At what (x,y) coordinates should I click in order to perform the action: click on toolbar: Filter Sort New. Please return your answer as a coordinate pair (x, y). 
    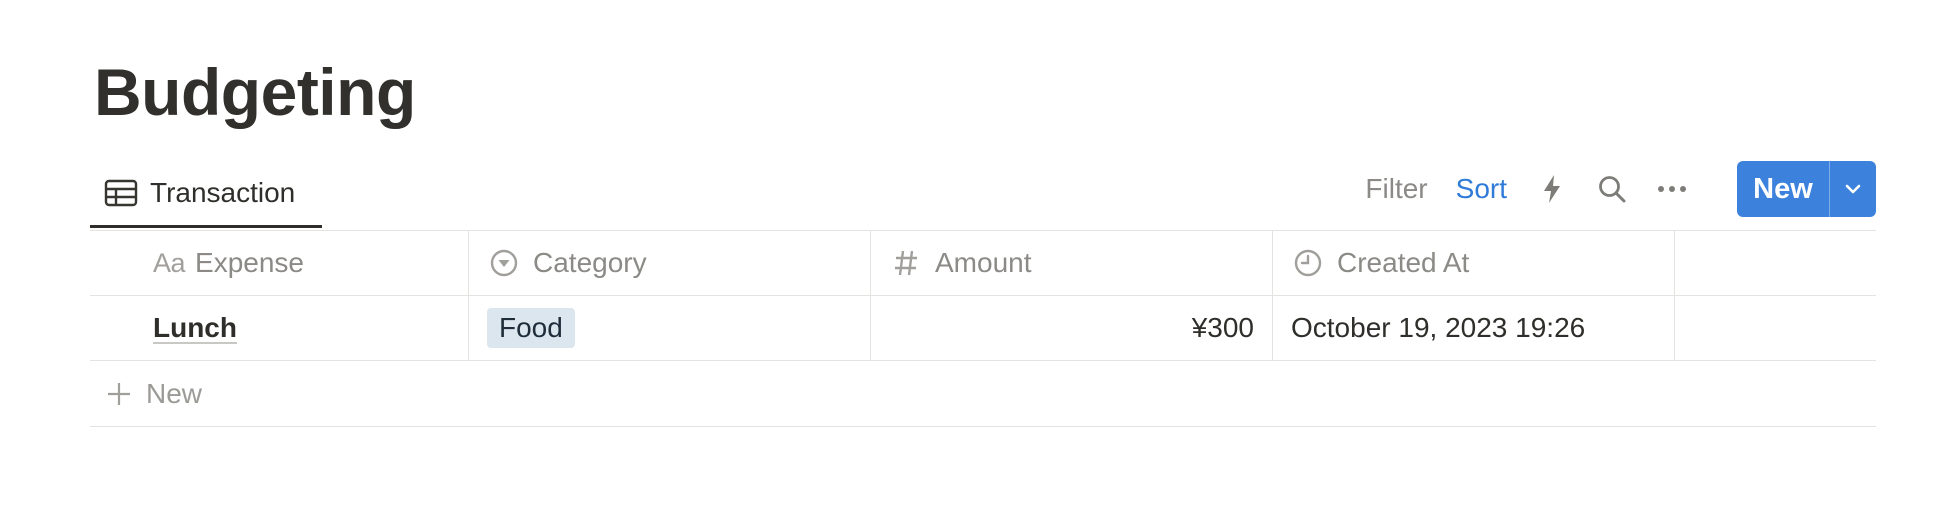
    Looking at the image, I should click on (1620, 189).